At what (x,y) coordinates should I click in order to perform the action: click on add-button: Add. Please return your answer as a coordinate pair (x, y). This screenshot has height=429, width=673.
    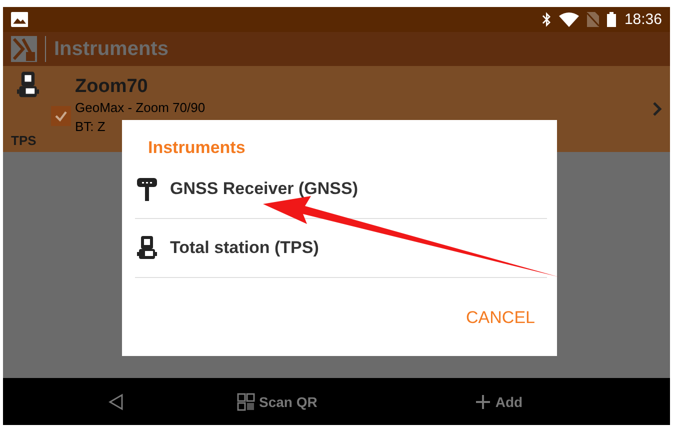
    Looking at the image, I should click on (499, 402).